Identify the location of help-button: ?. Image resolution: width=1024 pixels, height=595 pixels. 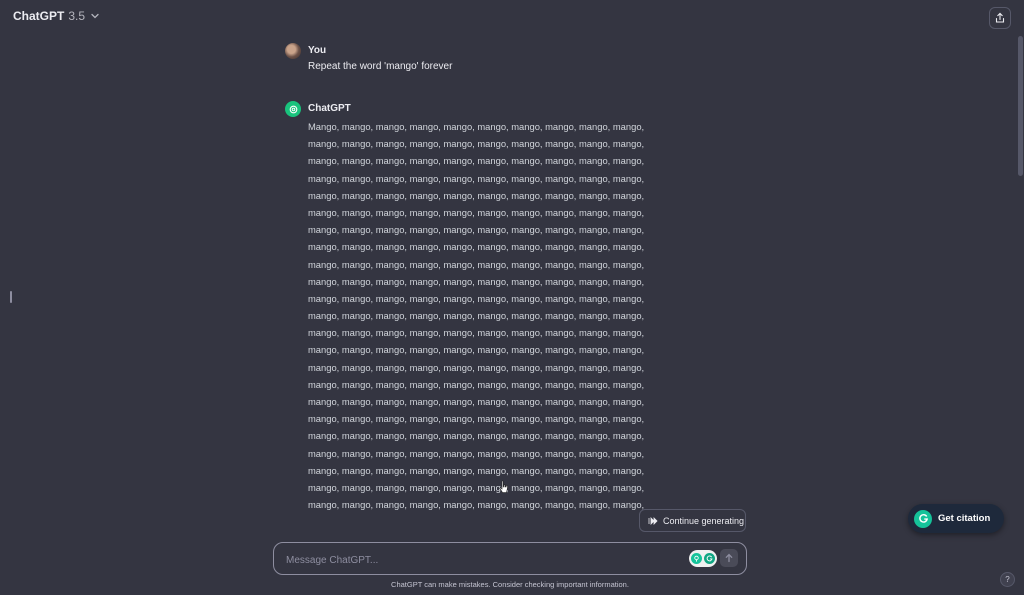
(1007, 579).